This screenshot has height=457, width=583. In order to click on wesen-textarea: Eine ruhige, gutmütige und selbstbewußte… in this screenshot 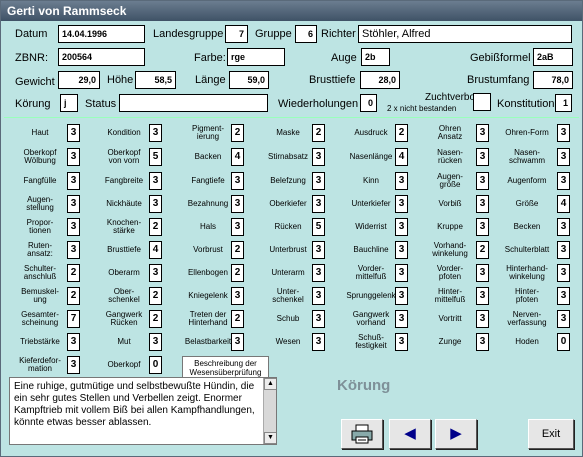, I will do `click(143, 411)`.